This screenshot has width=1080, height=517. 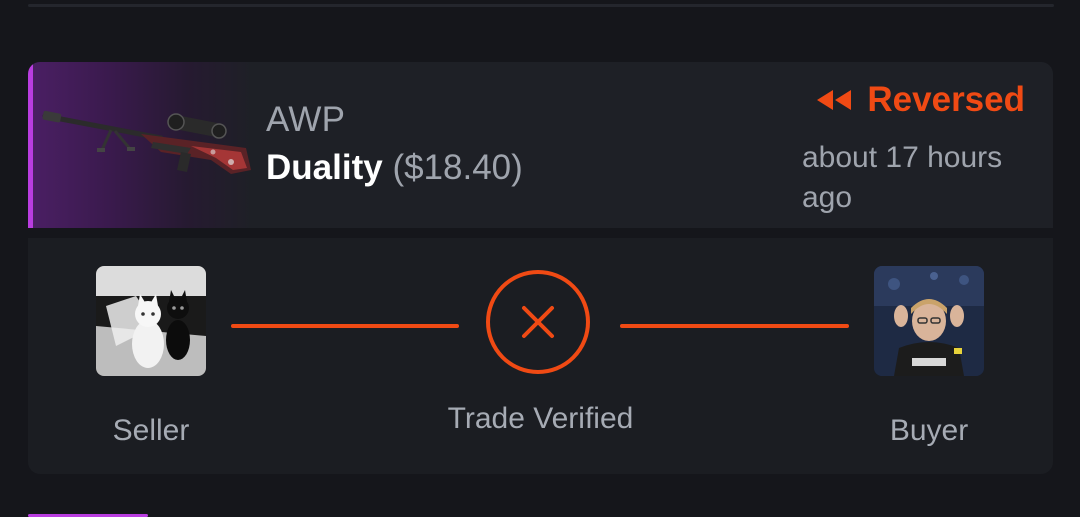 What do you see at coordinates (151, 430) in the screenshot?
I see `seller-label: Seller` at bounding box center [151, 430].